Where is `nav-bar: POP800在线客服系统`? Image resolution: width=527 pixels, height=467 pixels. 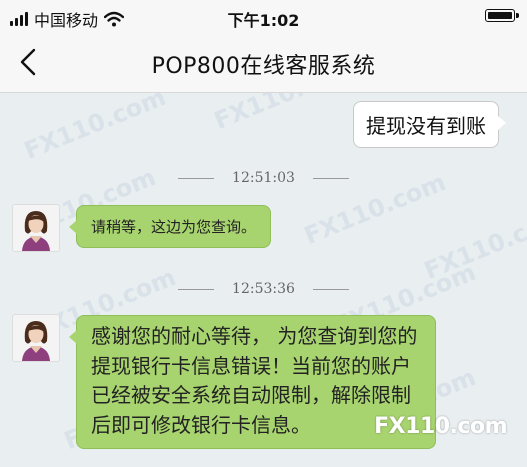
nav-bar: POP800在线客服系统 is located at coordinates (263, 62).